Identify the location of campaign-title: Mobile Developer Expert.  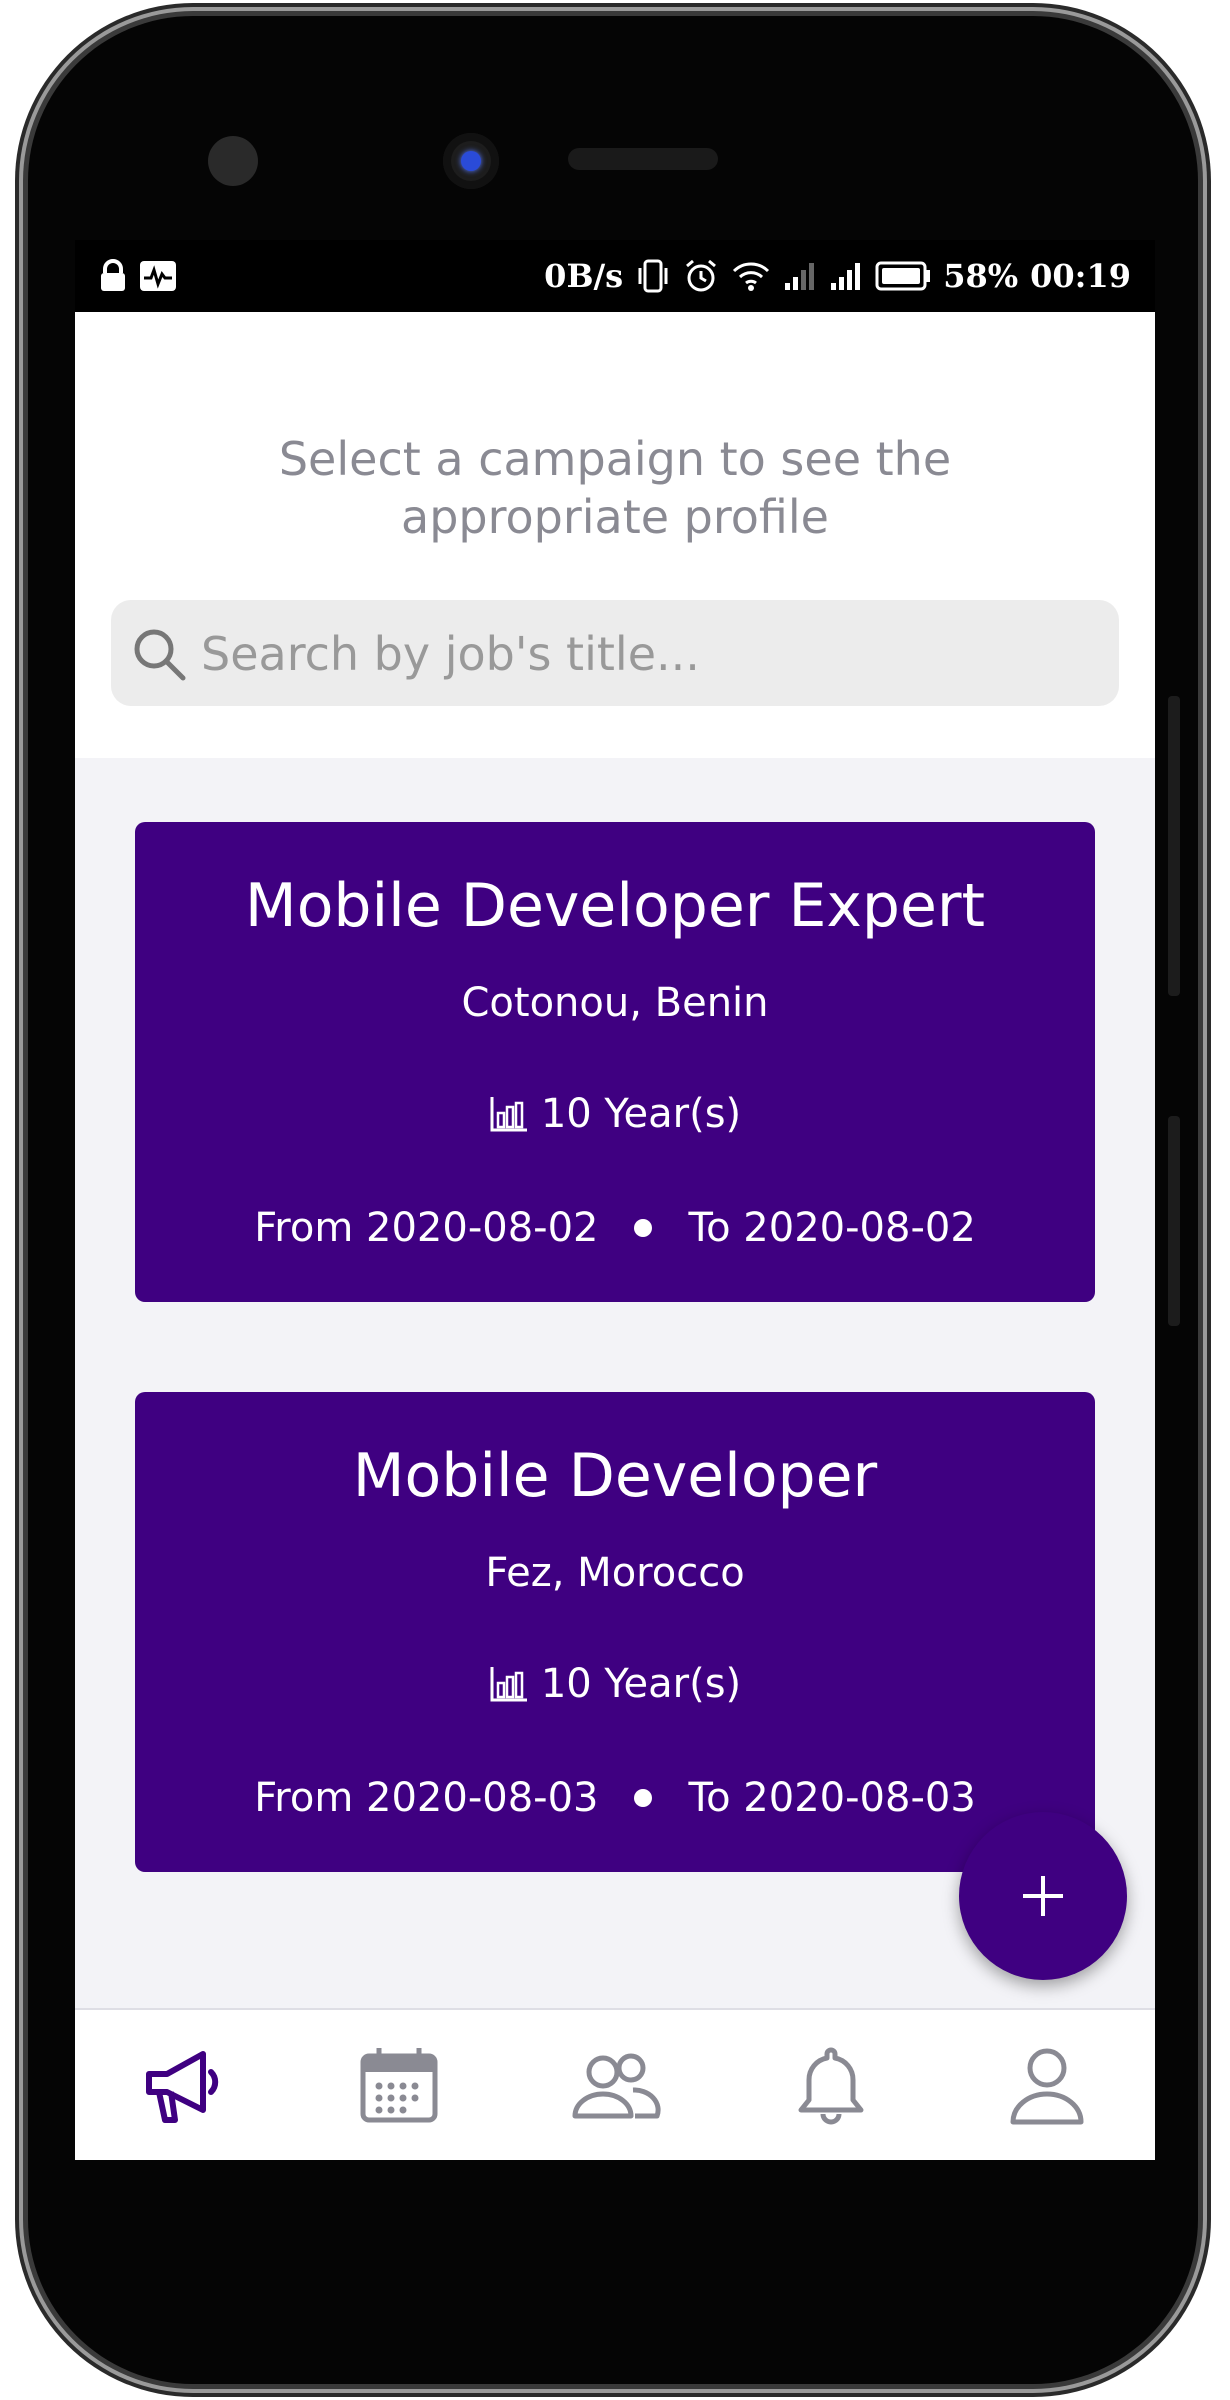
(615, 906).